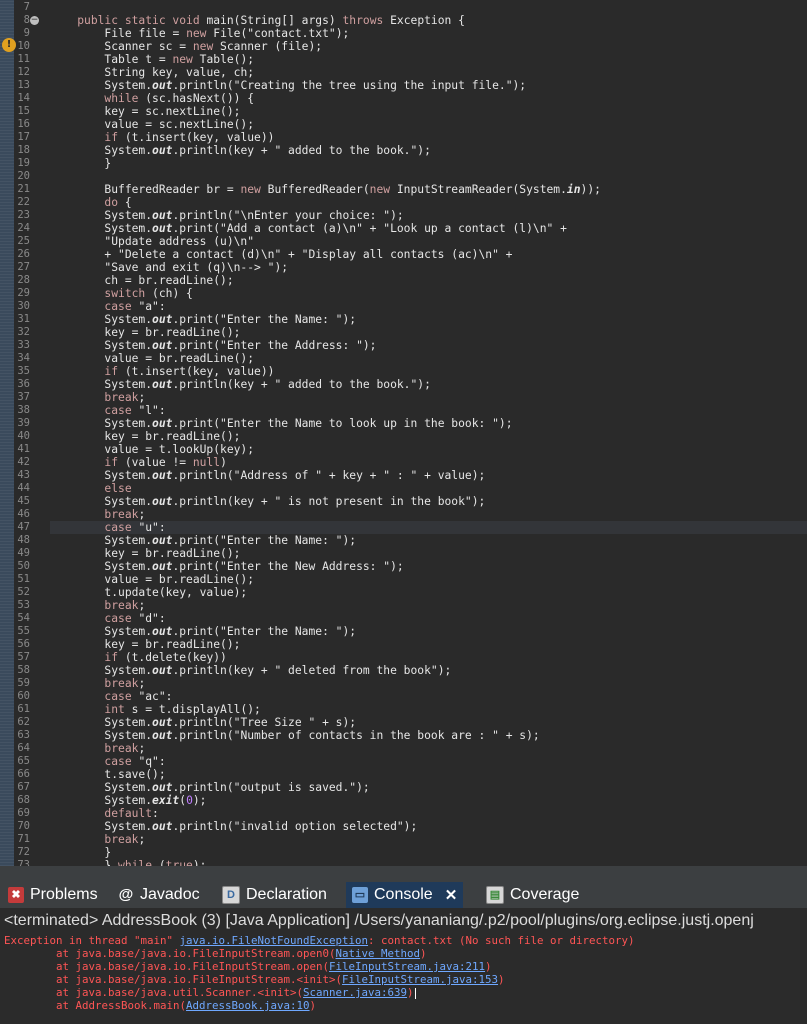  I want to click on code-line: switch (ch) {, so click(428, 293).